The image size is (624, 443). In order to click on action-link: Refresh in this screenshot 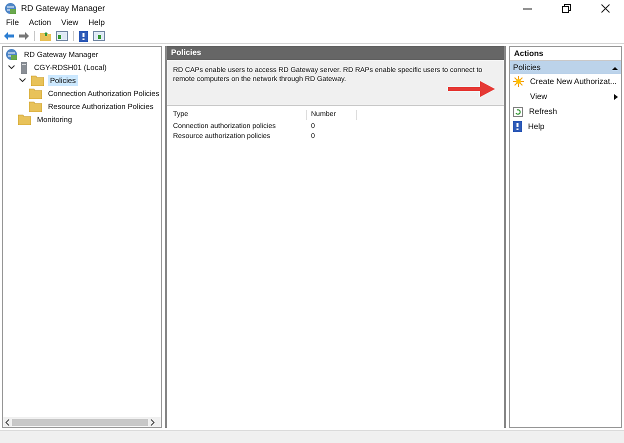, I will do `click(573, 112)`.